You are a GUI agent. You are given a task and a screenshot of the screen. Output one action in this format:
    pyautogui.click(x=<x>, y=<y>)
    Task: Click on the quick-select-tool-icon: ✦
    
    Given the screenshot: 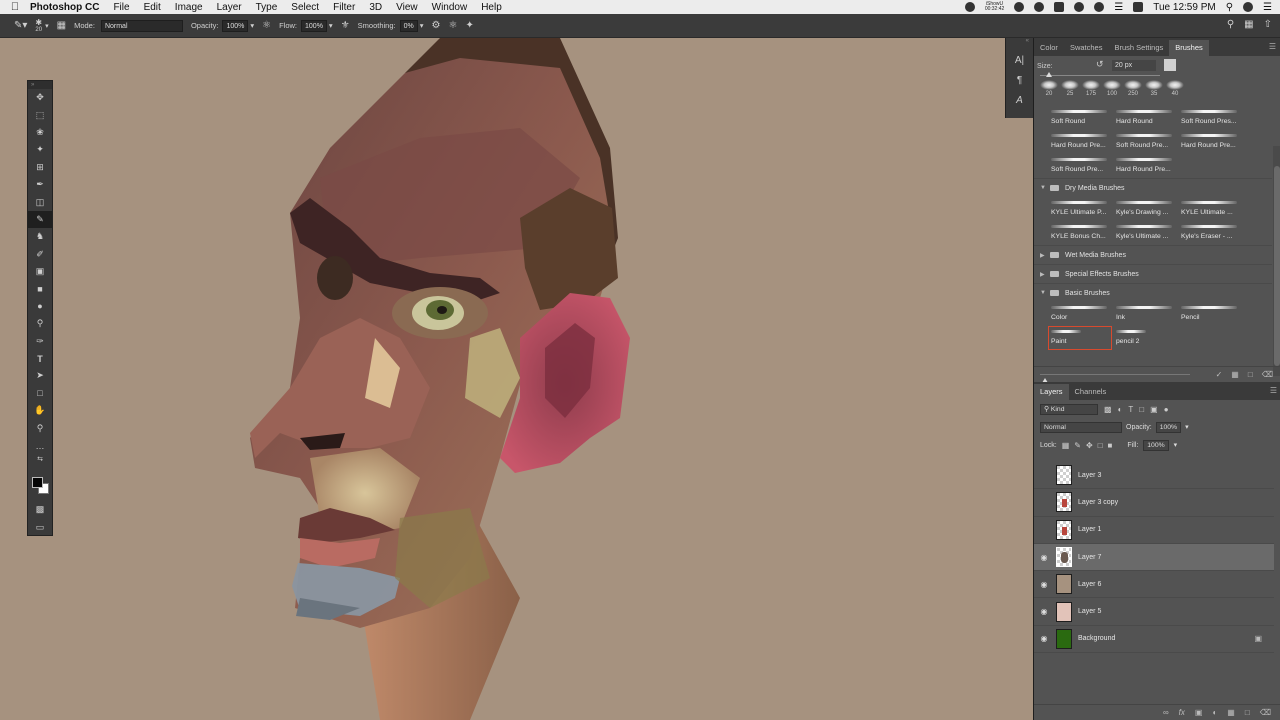 What is the action you would take?
    pyautogui.click(x=40, y=149)
    